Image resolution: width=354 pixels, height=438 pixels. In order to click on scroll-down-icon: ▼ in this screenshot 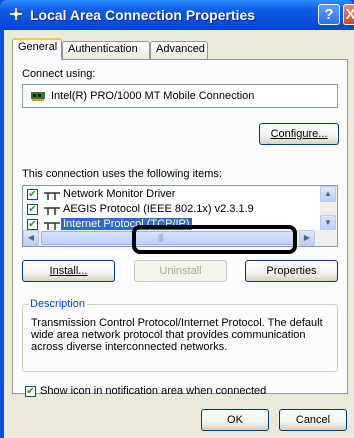, I will do `click(328, 223)`.